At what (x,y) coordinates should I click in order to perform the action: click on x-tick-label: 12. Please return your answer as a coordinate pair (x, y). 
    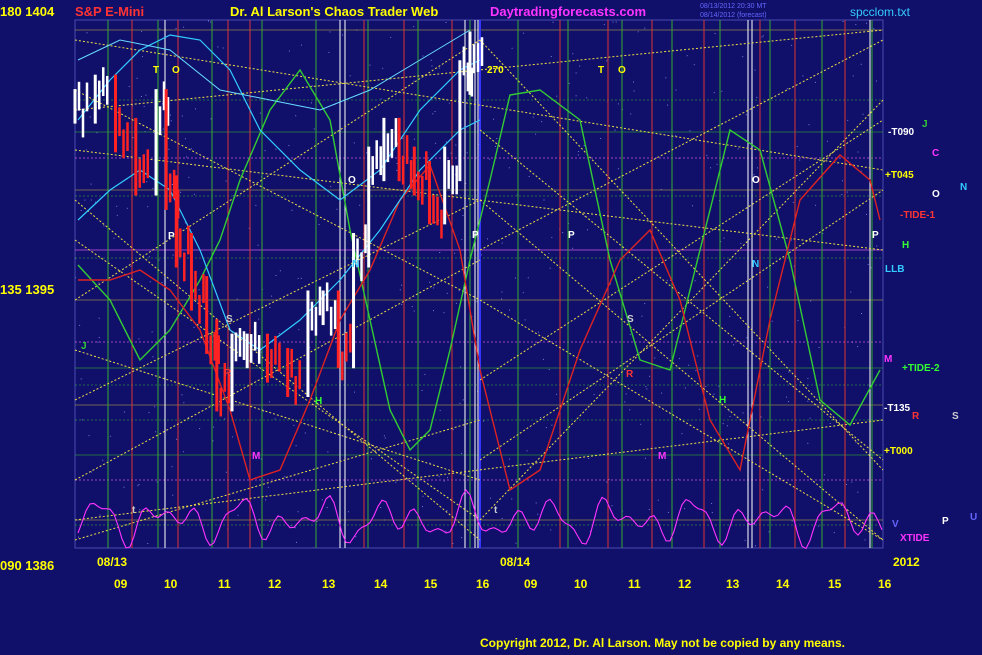
    Looking at the image, I should click on (275, 584).